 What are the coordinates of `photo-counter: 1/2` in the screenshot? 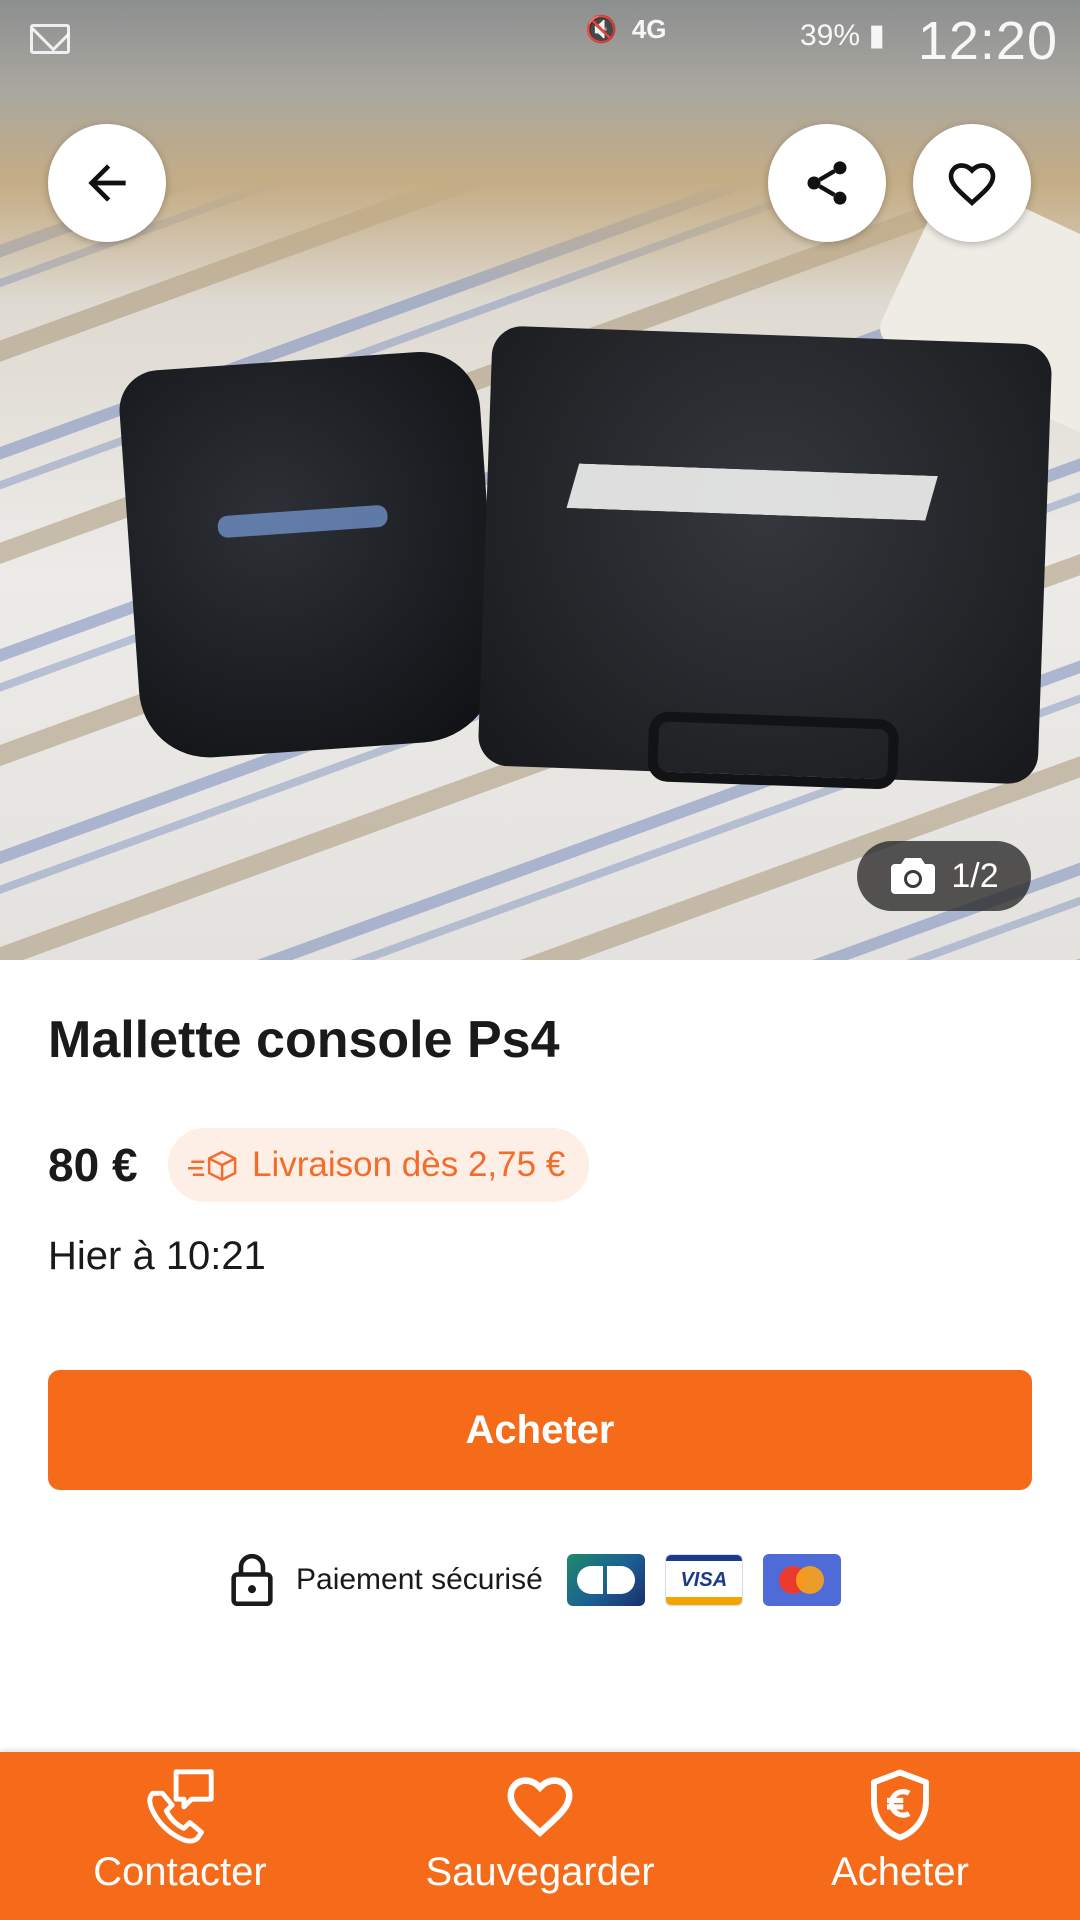 It's located at (944, 876).